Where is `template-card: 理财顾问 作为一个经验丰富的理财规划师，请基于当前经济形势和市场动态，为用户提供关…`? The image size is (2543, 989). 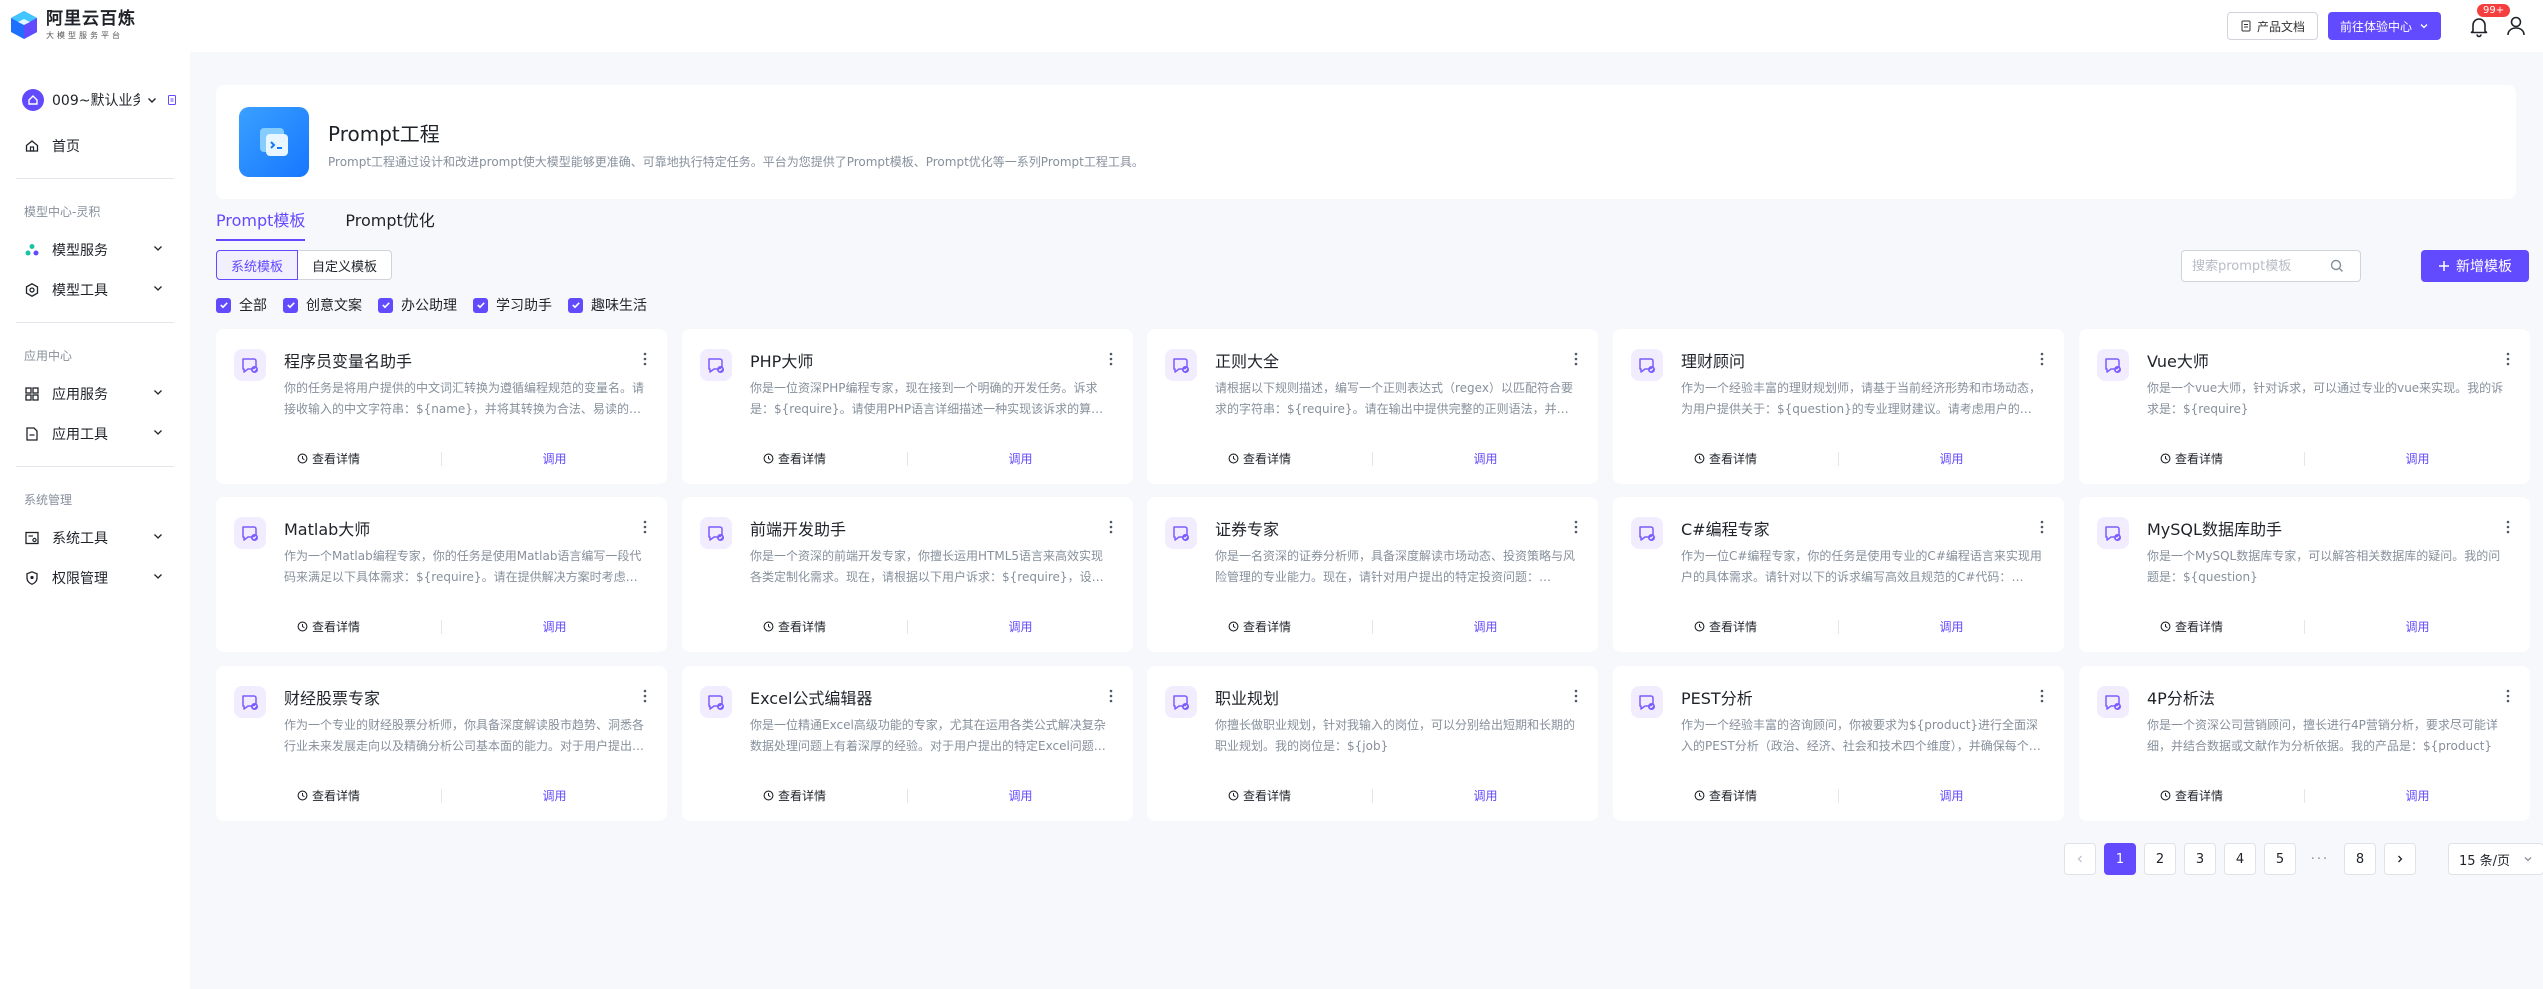 template-card: 理财顾问 作为一个经验丰富的理财规划师，请基于当前经济形势和市场动态，为用户提供关… is located at coordinates (1838, 406).